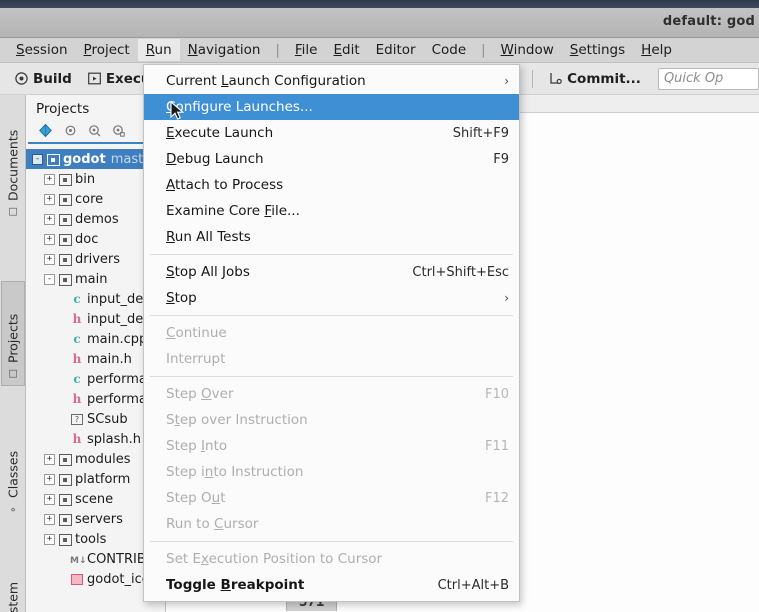 Image resolution: width=759 pixels, height=612 pixels. I want to click on build-icon, so click(21, 78).